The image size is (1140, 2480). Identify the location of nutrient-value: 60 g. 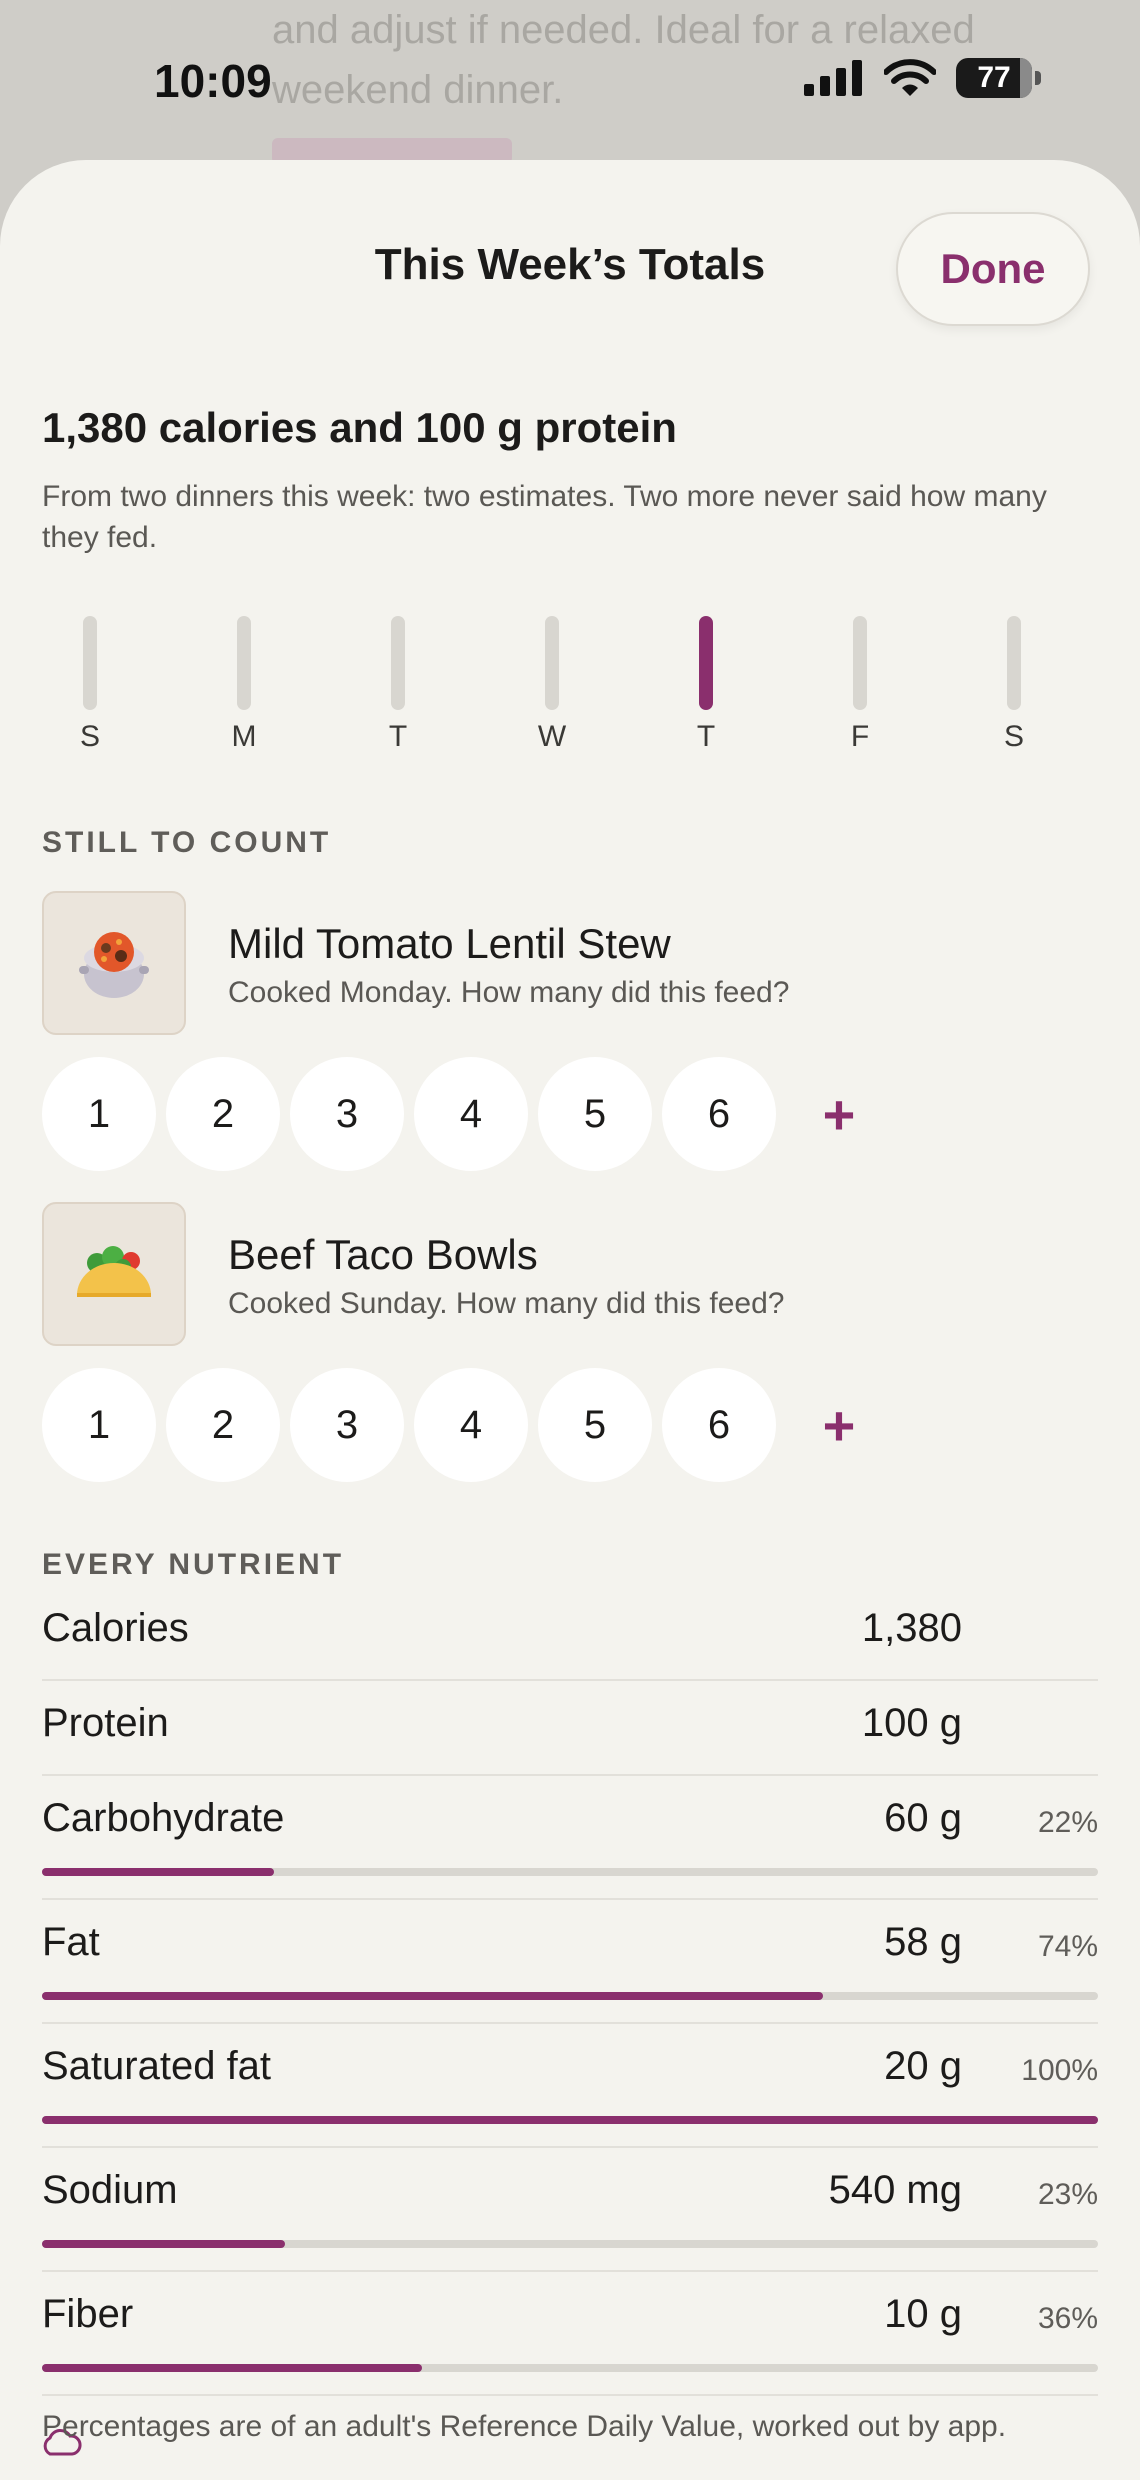
(923, 1818).